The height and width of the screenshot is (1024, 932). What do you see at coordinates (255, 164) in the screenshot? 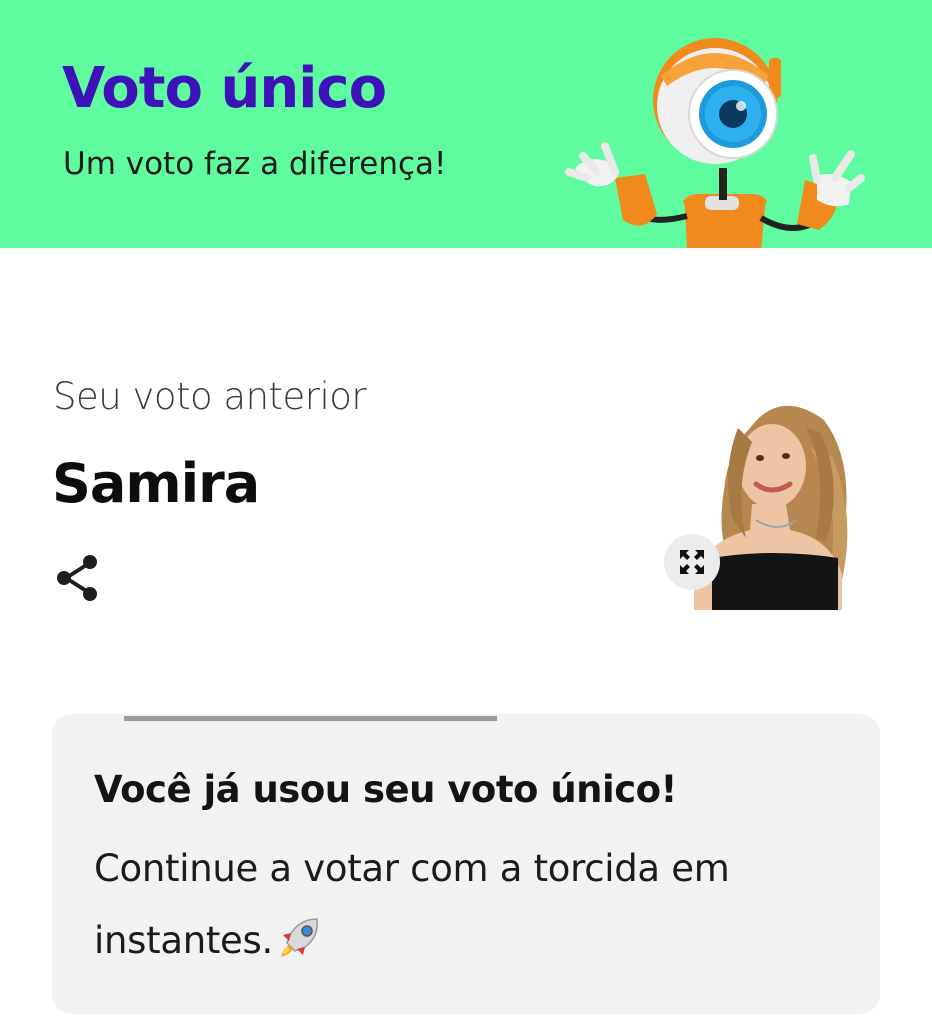
I see `page-subtitle: Um voto faz a diferença!` at bounding box center [255, 164].